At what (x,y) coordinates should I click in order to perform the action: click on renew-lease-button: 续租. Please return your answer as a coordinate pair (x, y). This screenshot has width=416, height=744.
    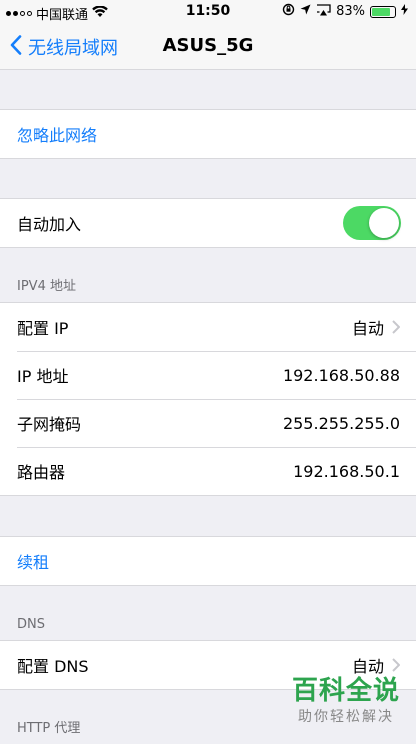
    Looking at the image, I should click on (208, 561).